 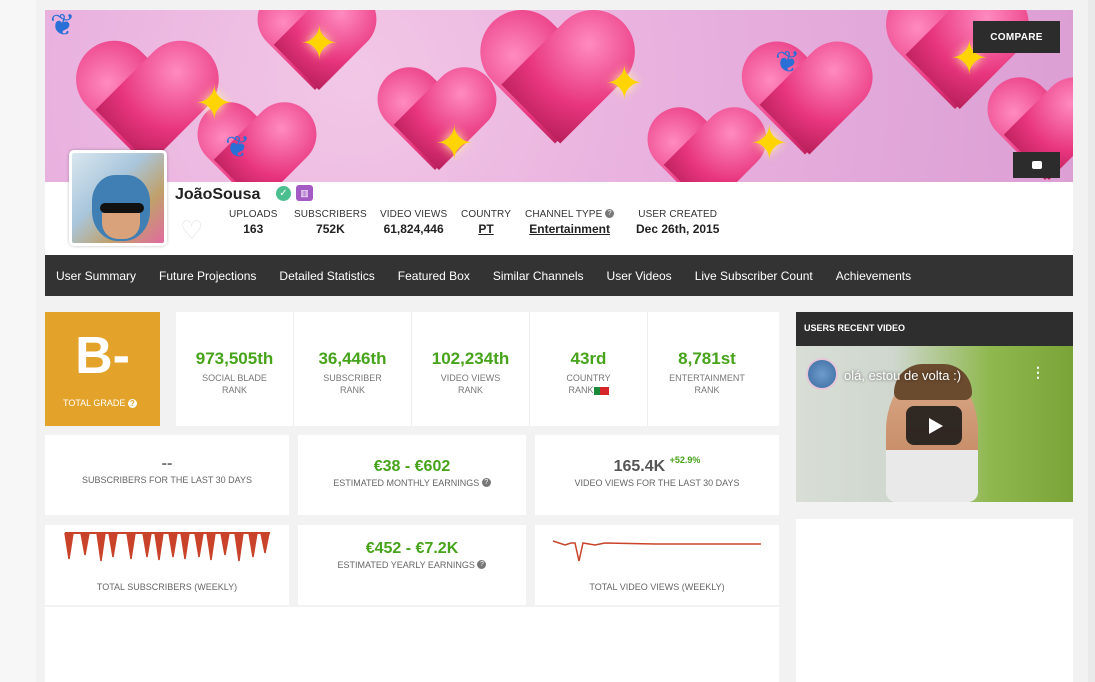 I want to click on nav-user-videos: User Videos, so click(x=639, y=276).